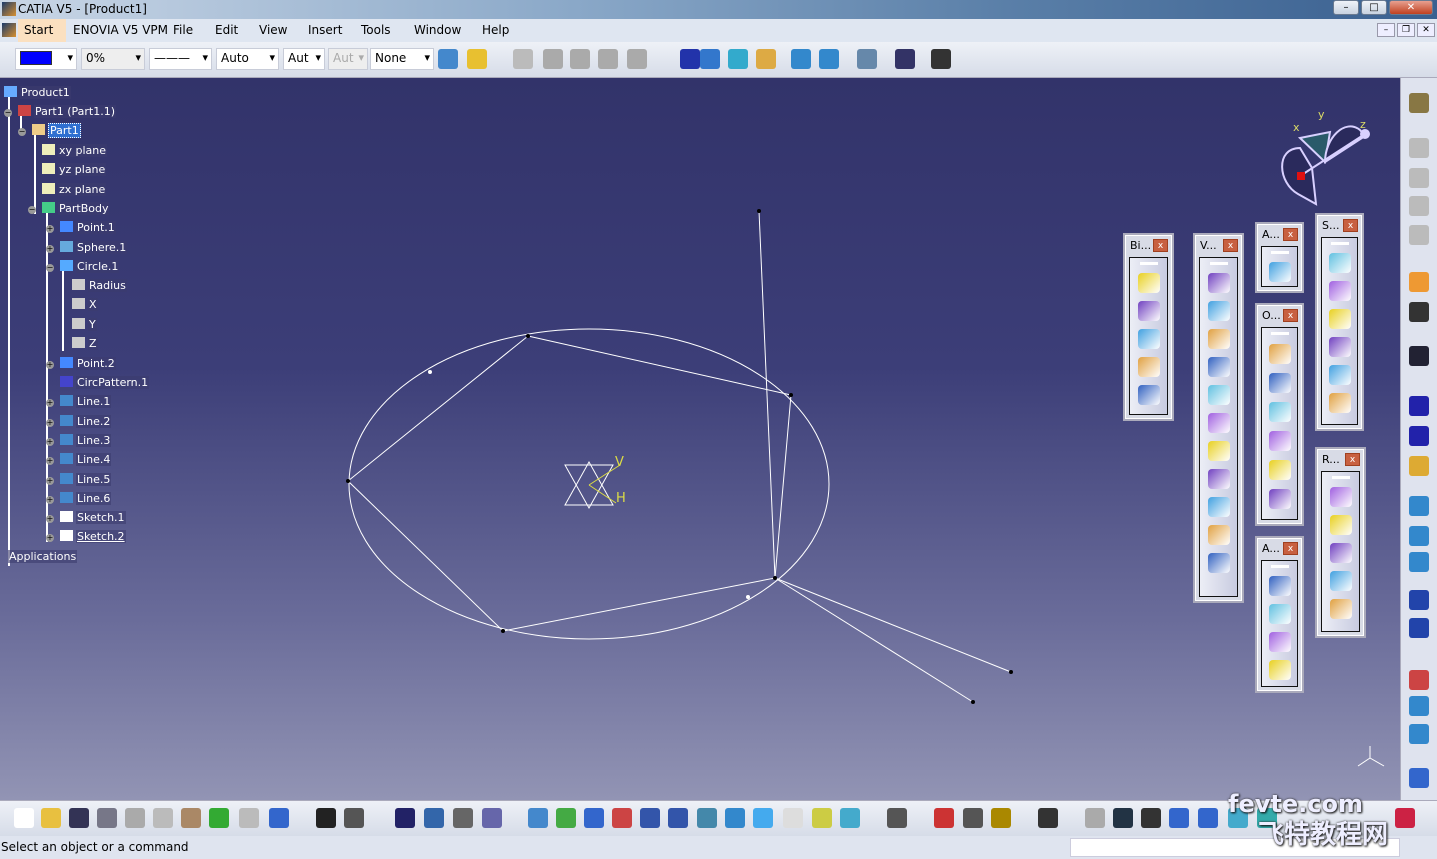 The height and width of the screenshot is (859, 1437). What do you see at coordinates (1095, 818) in the screenshot?
I see `spin-icon` at bounding box center [1095, 818].